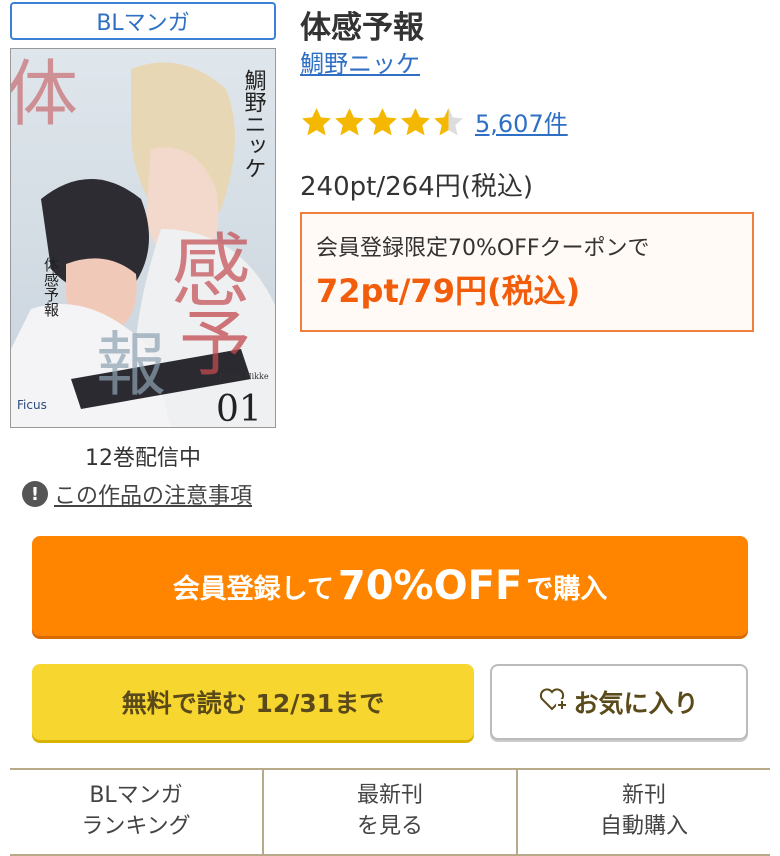  Describe the element at coordinates (153, 494) in the screenshot. I see `caution-link-label: この作品の注意事項` at that location.